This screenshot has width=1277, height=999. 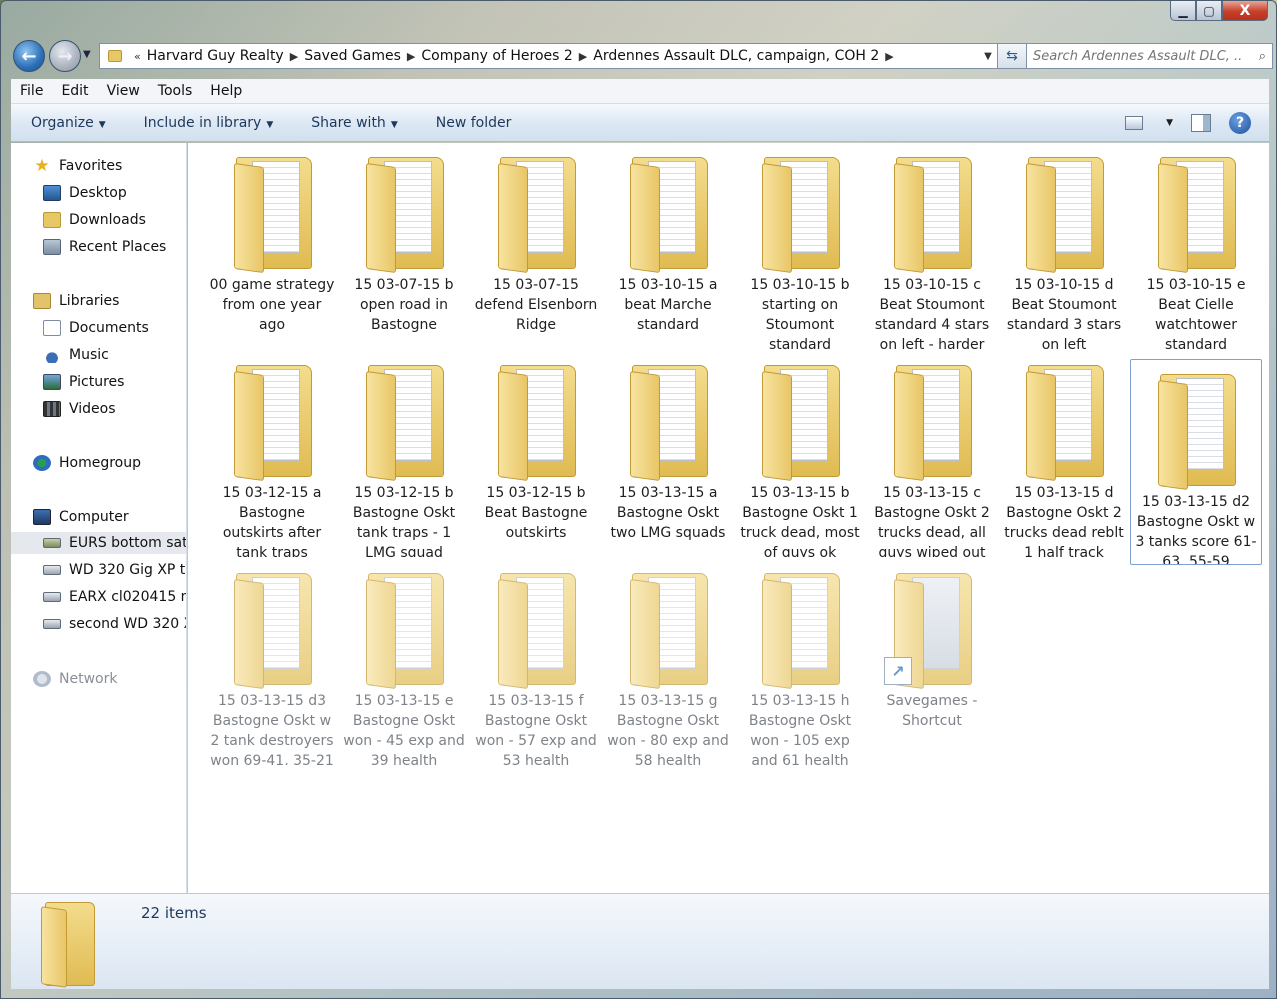 I want to click on folder-item: 15 03-10-15 a beat Marche standard, so click(x=668, y=246).